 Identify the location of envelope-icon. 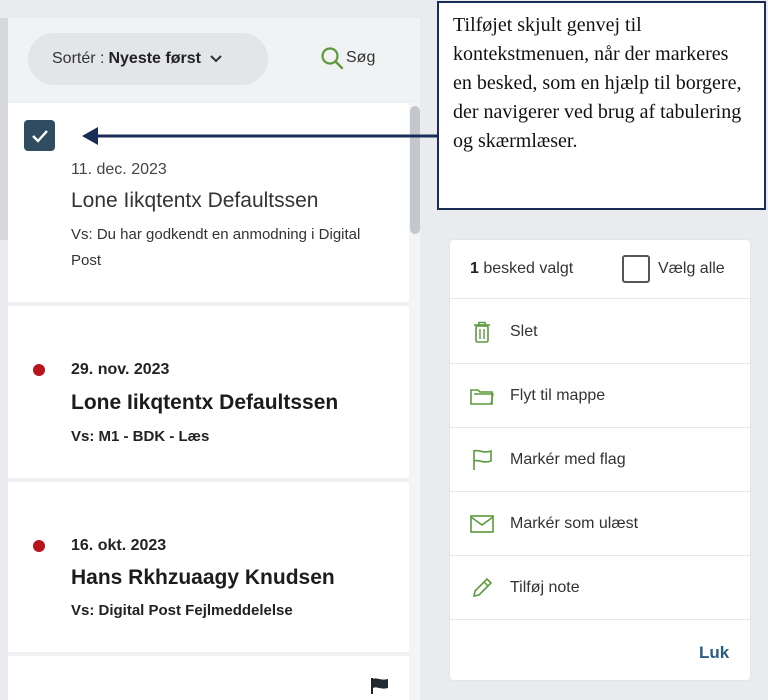
(480, 524).